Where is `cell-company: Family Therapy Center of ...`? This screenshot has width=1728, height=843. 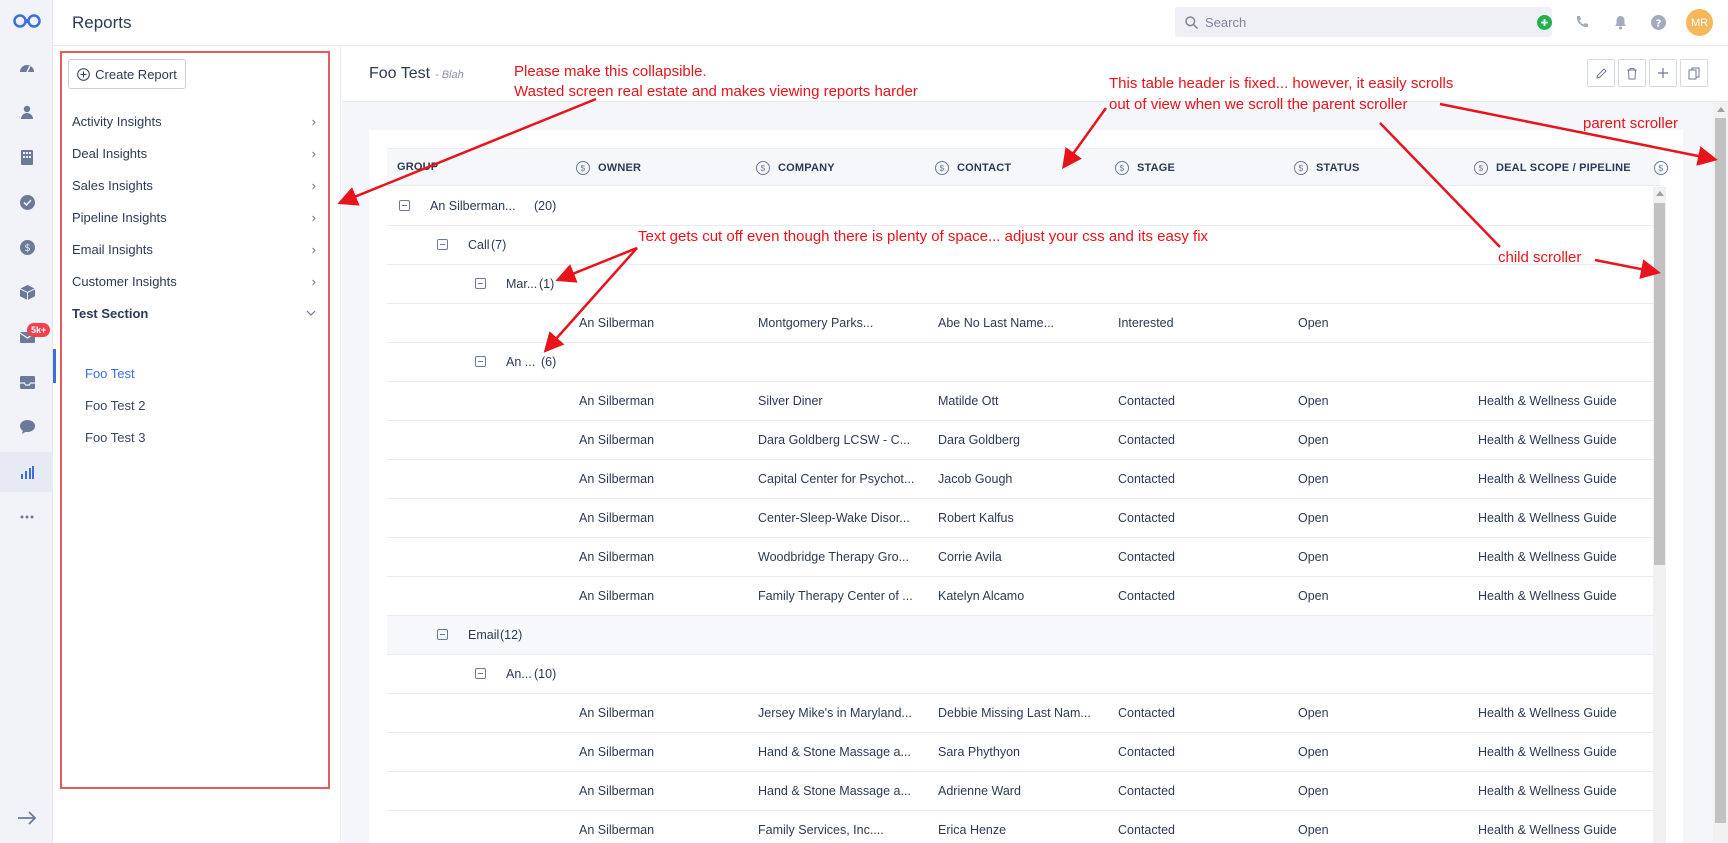 cell-company: Family Therapy Center of ... is located at coordinates (835, 596).